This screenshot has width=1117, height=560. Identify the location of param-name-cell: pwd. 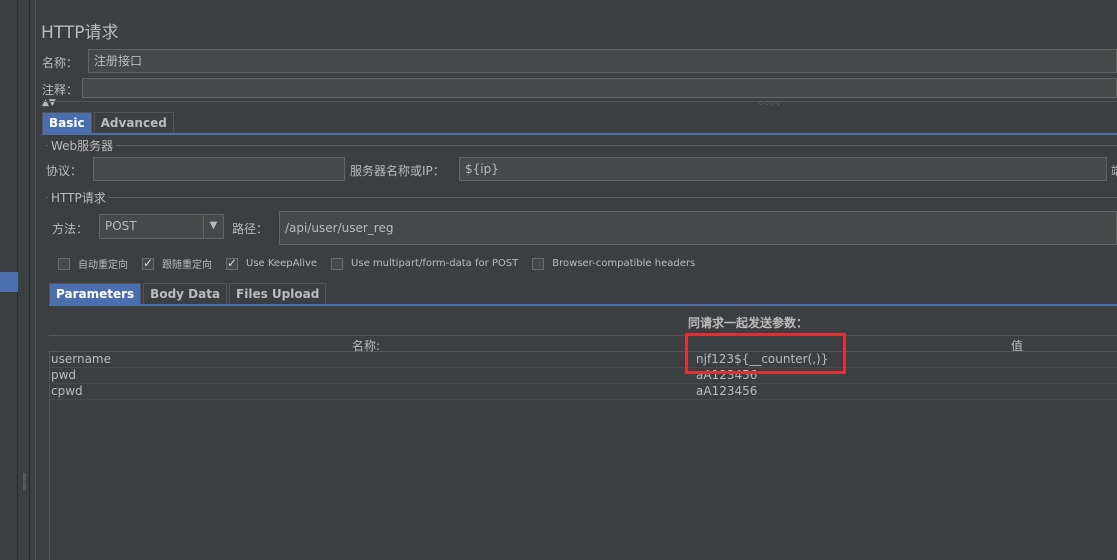
(63, 375).